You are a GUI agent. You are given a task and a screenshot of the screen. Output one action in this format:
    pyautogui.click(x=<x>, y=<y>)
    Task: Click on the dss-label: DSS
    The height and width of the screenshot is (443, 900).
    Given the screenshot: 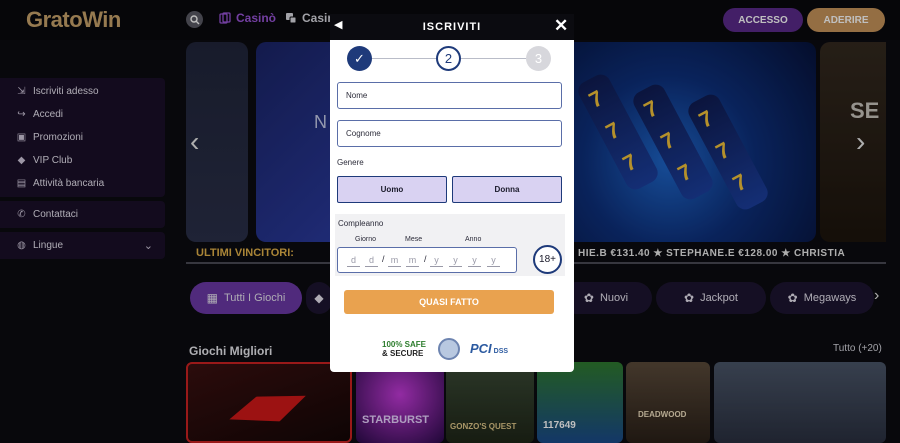 What is the action you would take?
    pyautogui.click(x=501, y=351)
    